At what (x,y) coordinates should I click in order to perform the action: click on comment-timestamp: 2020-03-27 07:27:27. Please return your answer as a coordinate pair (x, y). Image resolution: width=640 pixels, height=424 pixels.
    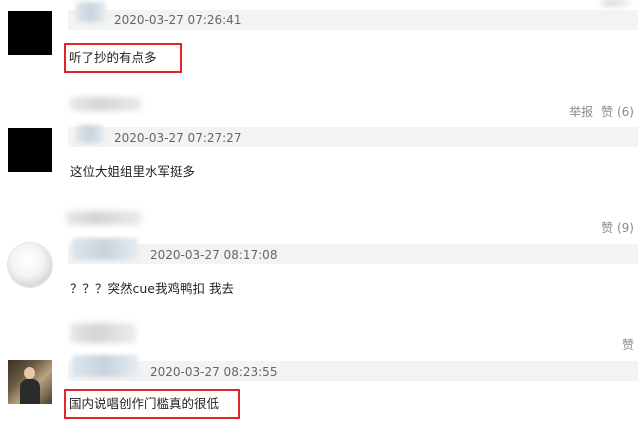
    Looking at the image, I should click on (178, 138).